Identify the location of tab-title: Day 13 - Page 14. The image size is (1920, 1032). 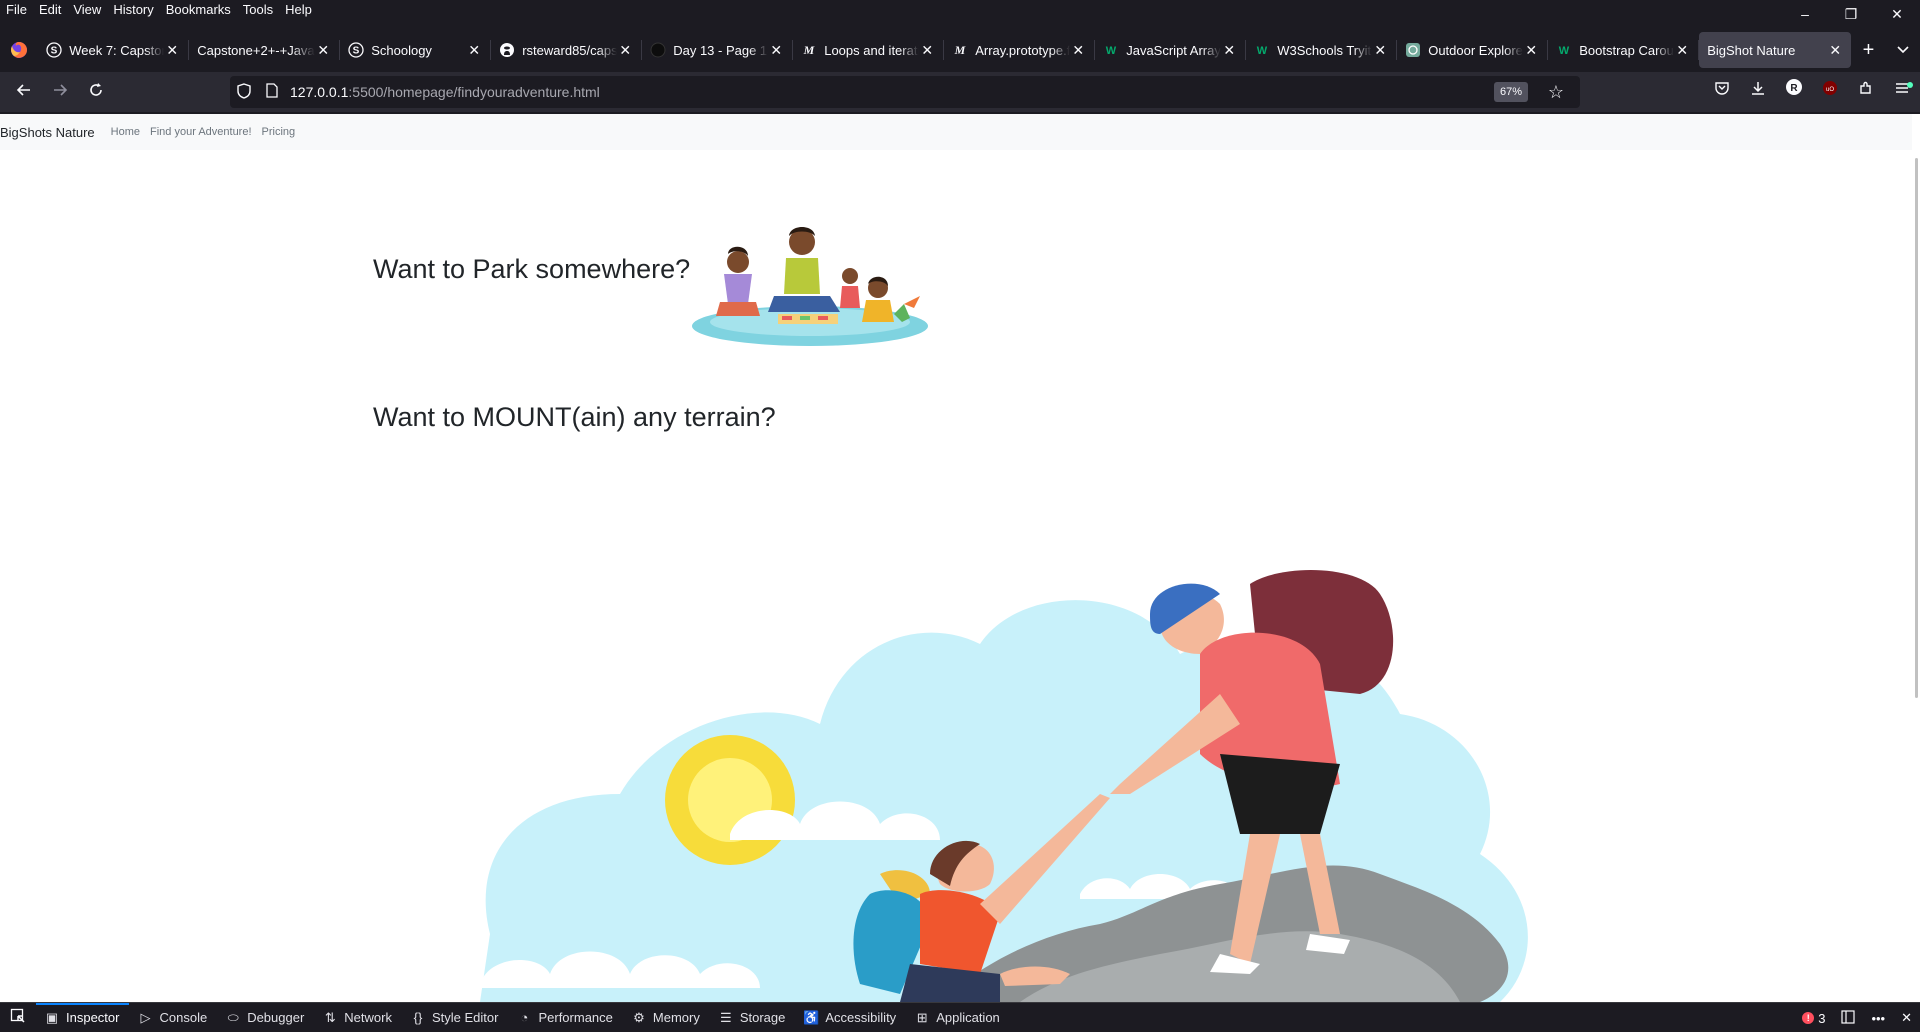
(721, 50).